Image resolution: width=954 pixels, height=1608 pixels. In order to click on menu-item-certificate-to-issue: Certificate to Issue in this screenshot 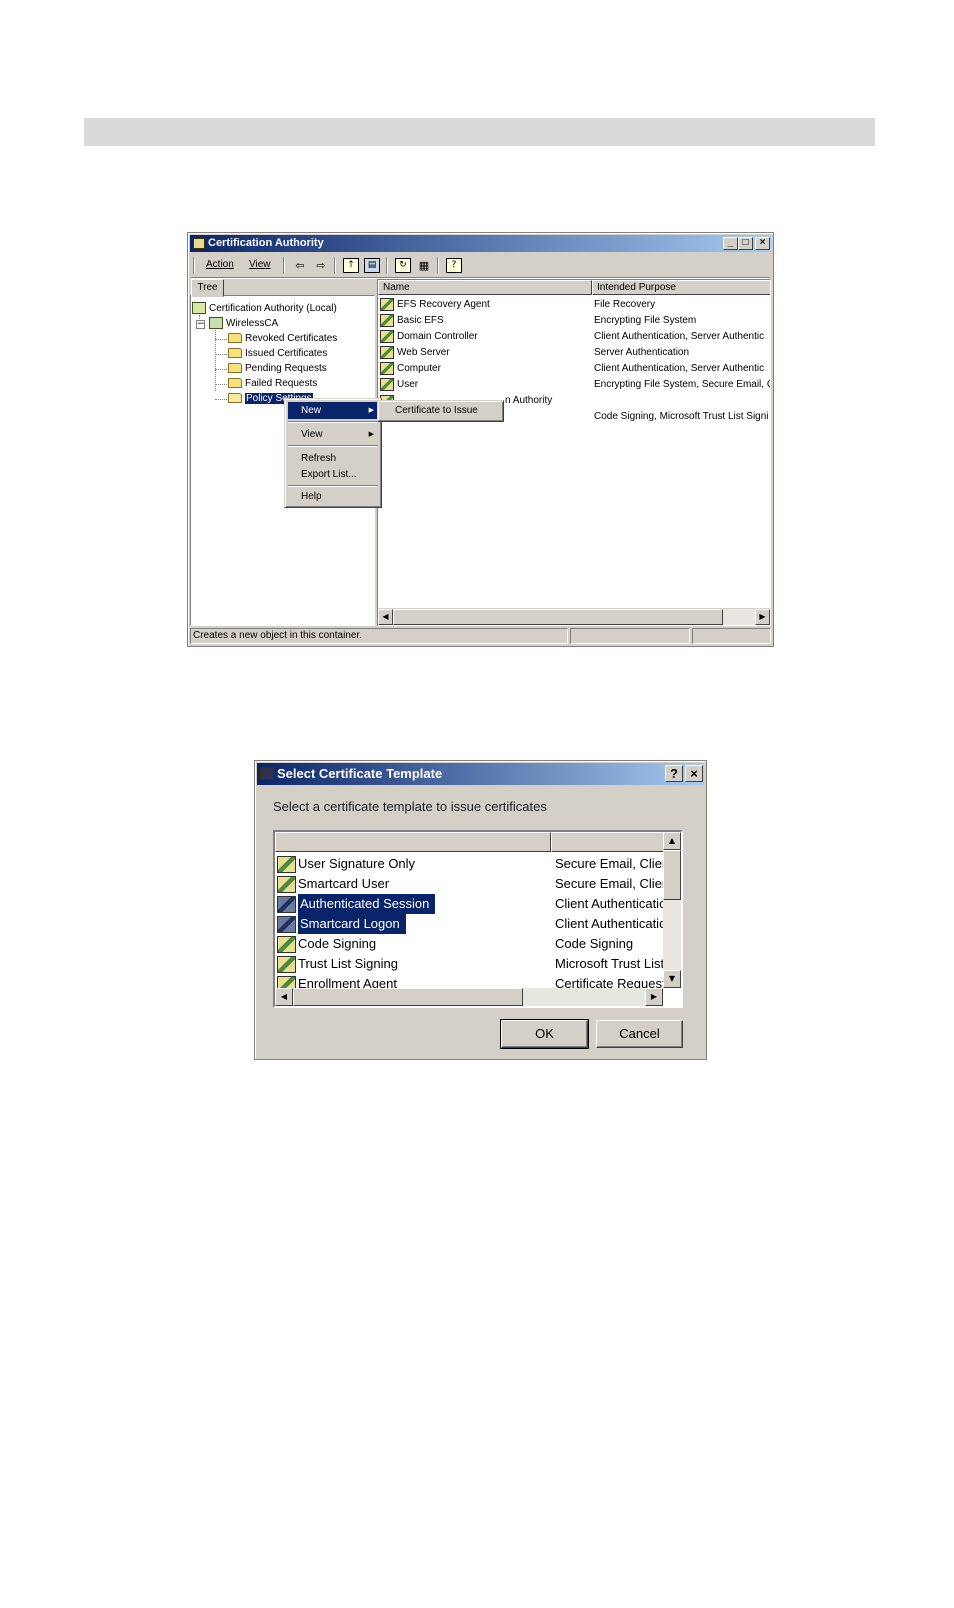, I will do `click(440, 410)`.